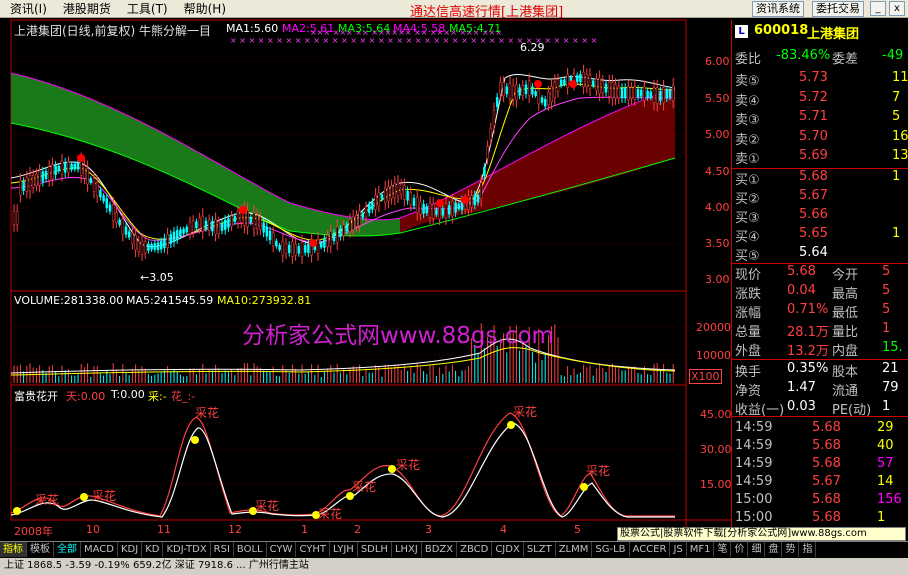 The width and height of the screenshot is (908, 575). What do you see at coordinates (723, 549) in the screenshot?
I see `panel-tab: 笔` at bounding box center [723, 549].